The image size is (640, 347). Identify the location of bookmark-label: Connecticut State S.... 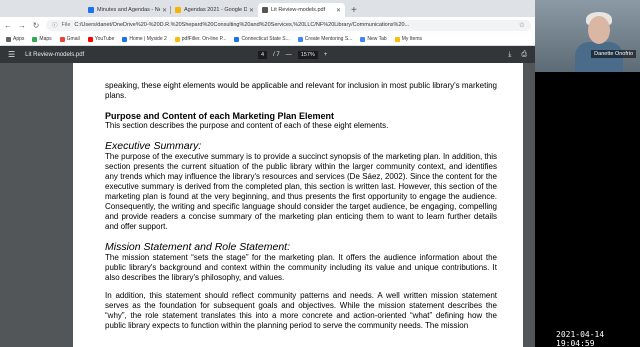
(265, 39).